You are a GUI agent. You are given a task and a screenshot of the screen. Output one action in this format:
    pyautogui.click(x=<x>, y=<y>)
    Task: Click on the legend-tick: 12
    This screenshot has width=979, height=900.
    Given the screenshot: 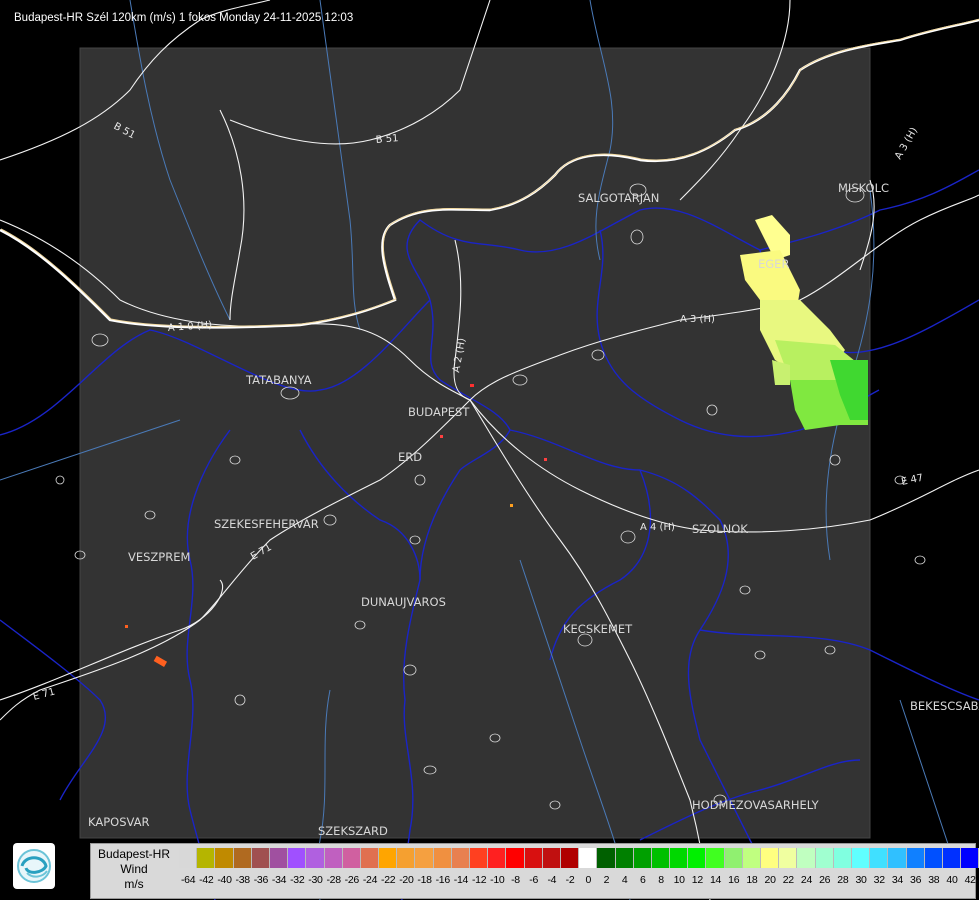 What is the action you would take?
    pyautogui.click(x=697, y=880)
    